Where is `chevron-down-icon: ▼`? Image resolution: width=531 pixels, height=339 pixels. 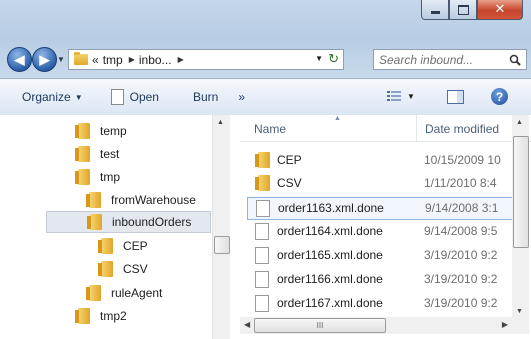
chevron-down-icon: ▼ is located at coordinates (78, 97).